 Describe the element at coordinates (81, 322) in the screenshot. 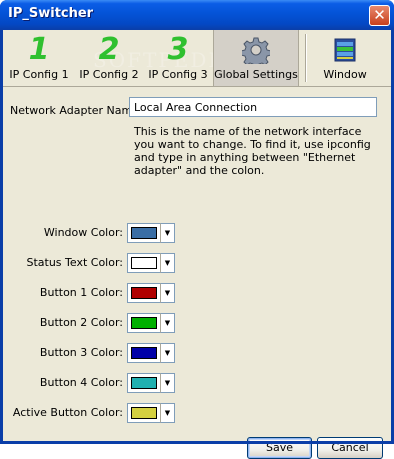

I see `color-label: Button 2 Color:` at that location.